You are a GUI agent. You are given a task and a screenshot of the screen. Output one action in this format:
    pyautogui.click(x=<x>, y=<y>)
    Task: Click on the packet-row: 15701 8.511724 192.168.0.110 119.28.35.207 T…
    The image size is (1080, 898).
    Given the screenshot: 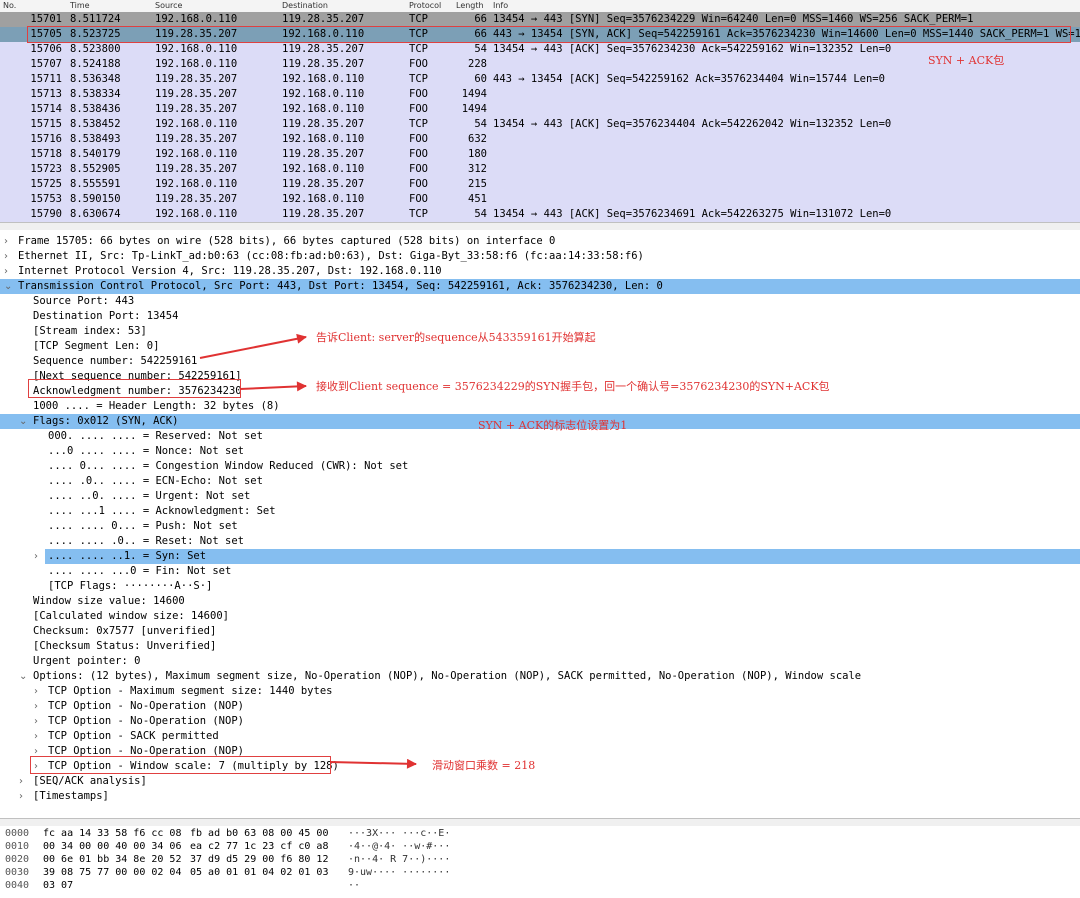 What is the action you would take?
    pyautogui.click(x=540, y=19)
    